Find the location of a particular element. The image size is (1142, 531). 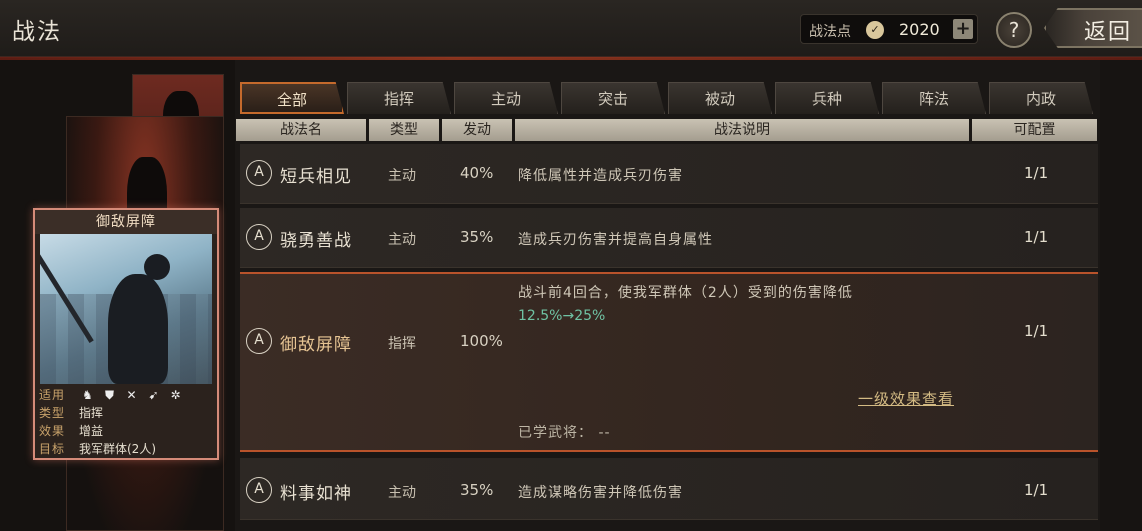

tab-all: 全部 is located at coordinates (292, 98).